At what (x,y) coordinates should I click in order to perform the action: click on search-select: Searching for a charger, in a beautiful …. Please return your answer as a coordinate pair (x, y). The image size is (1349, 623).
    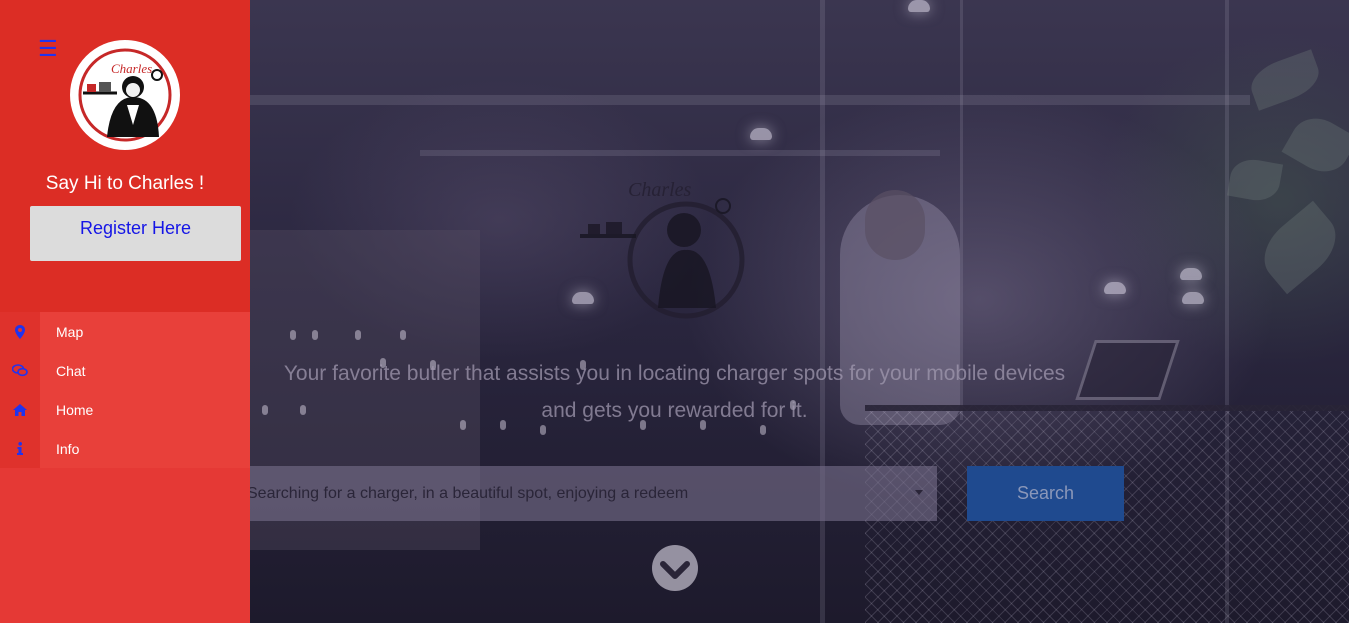
    Looking at the image, I should click on (591, 493).